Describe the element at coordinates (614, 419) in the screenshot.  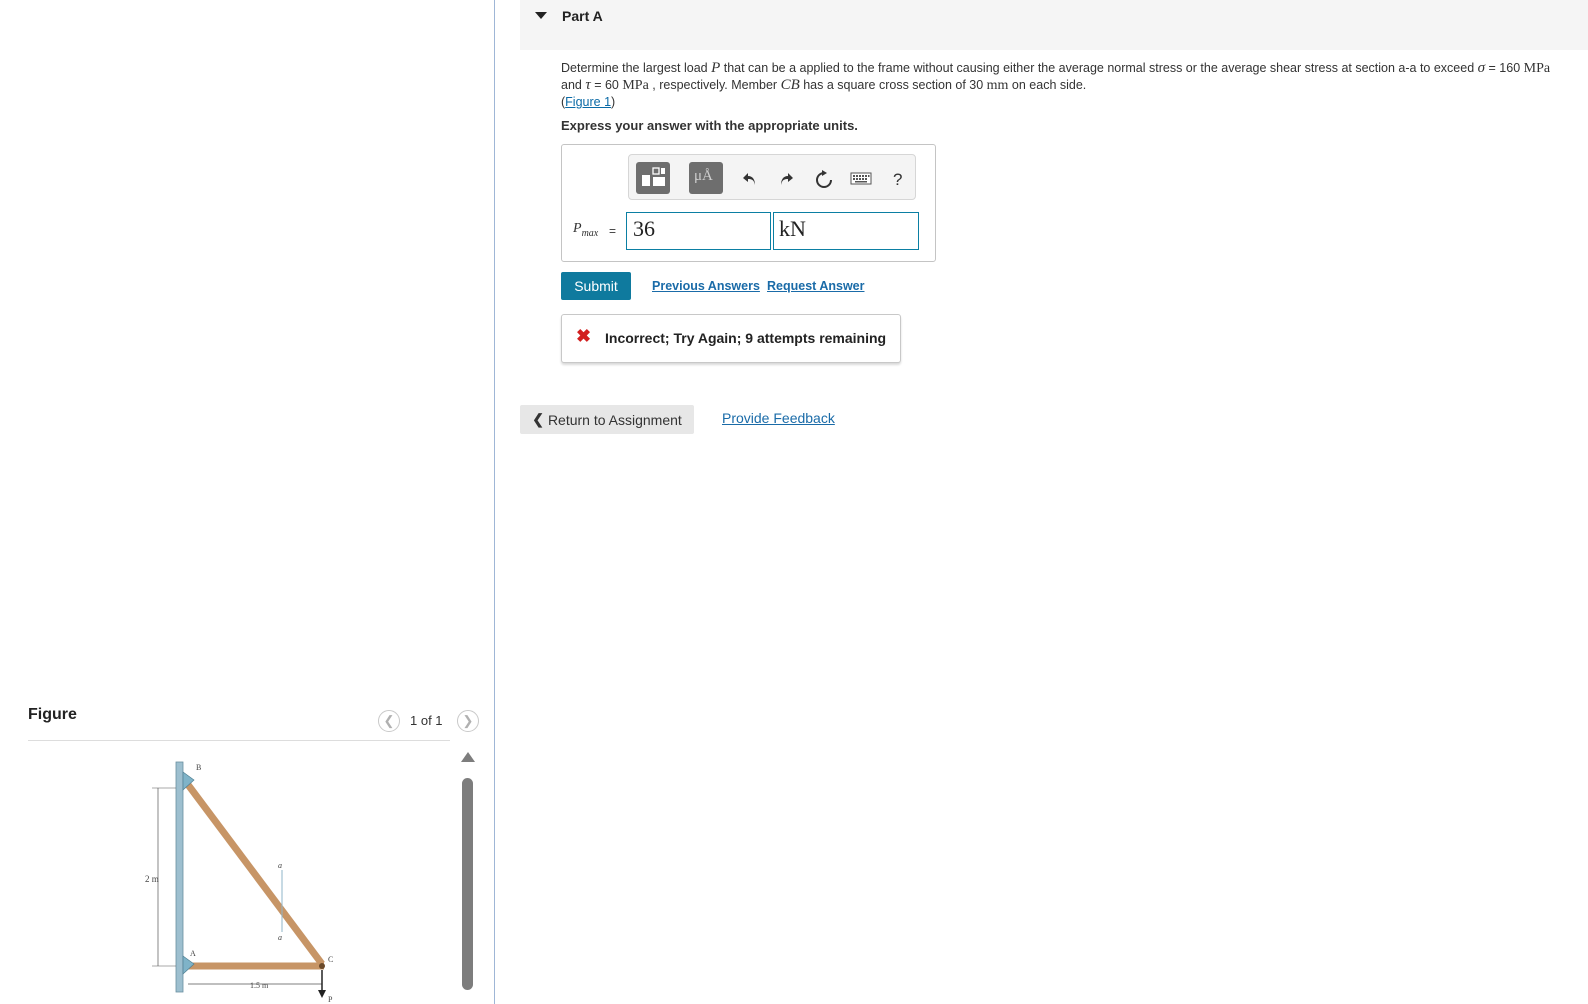
I see `return-label: Return to Assignment` at that location.